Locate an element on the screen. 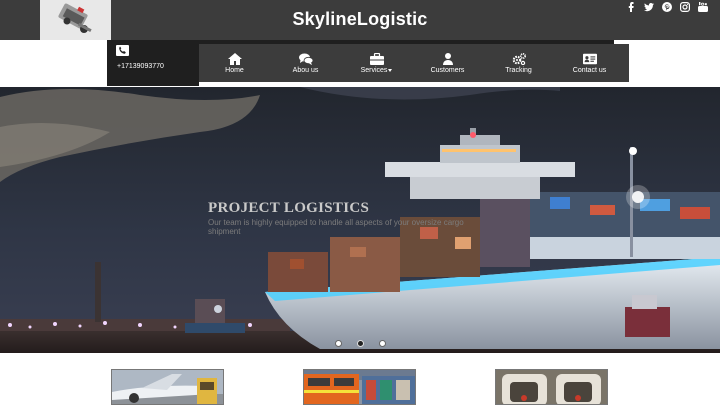  user-icon is located at coordinates (447, 59).